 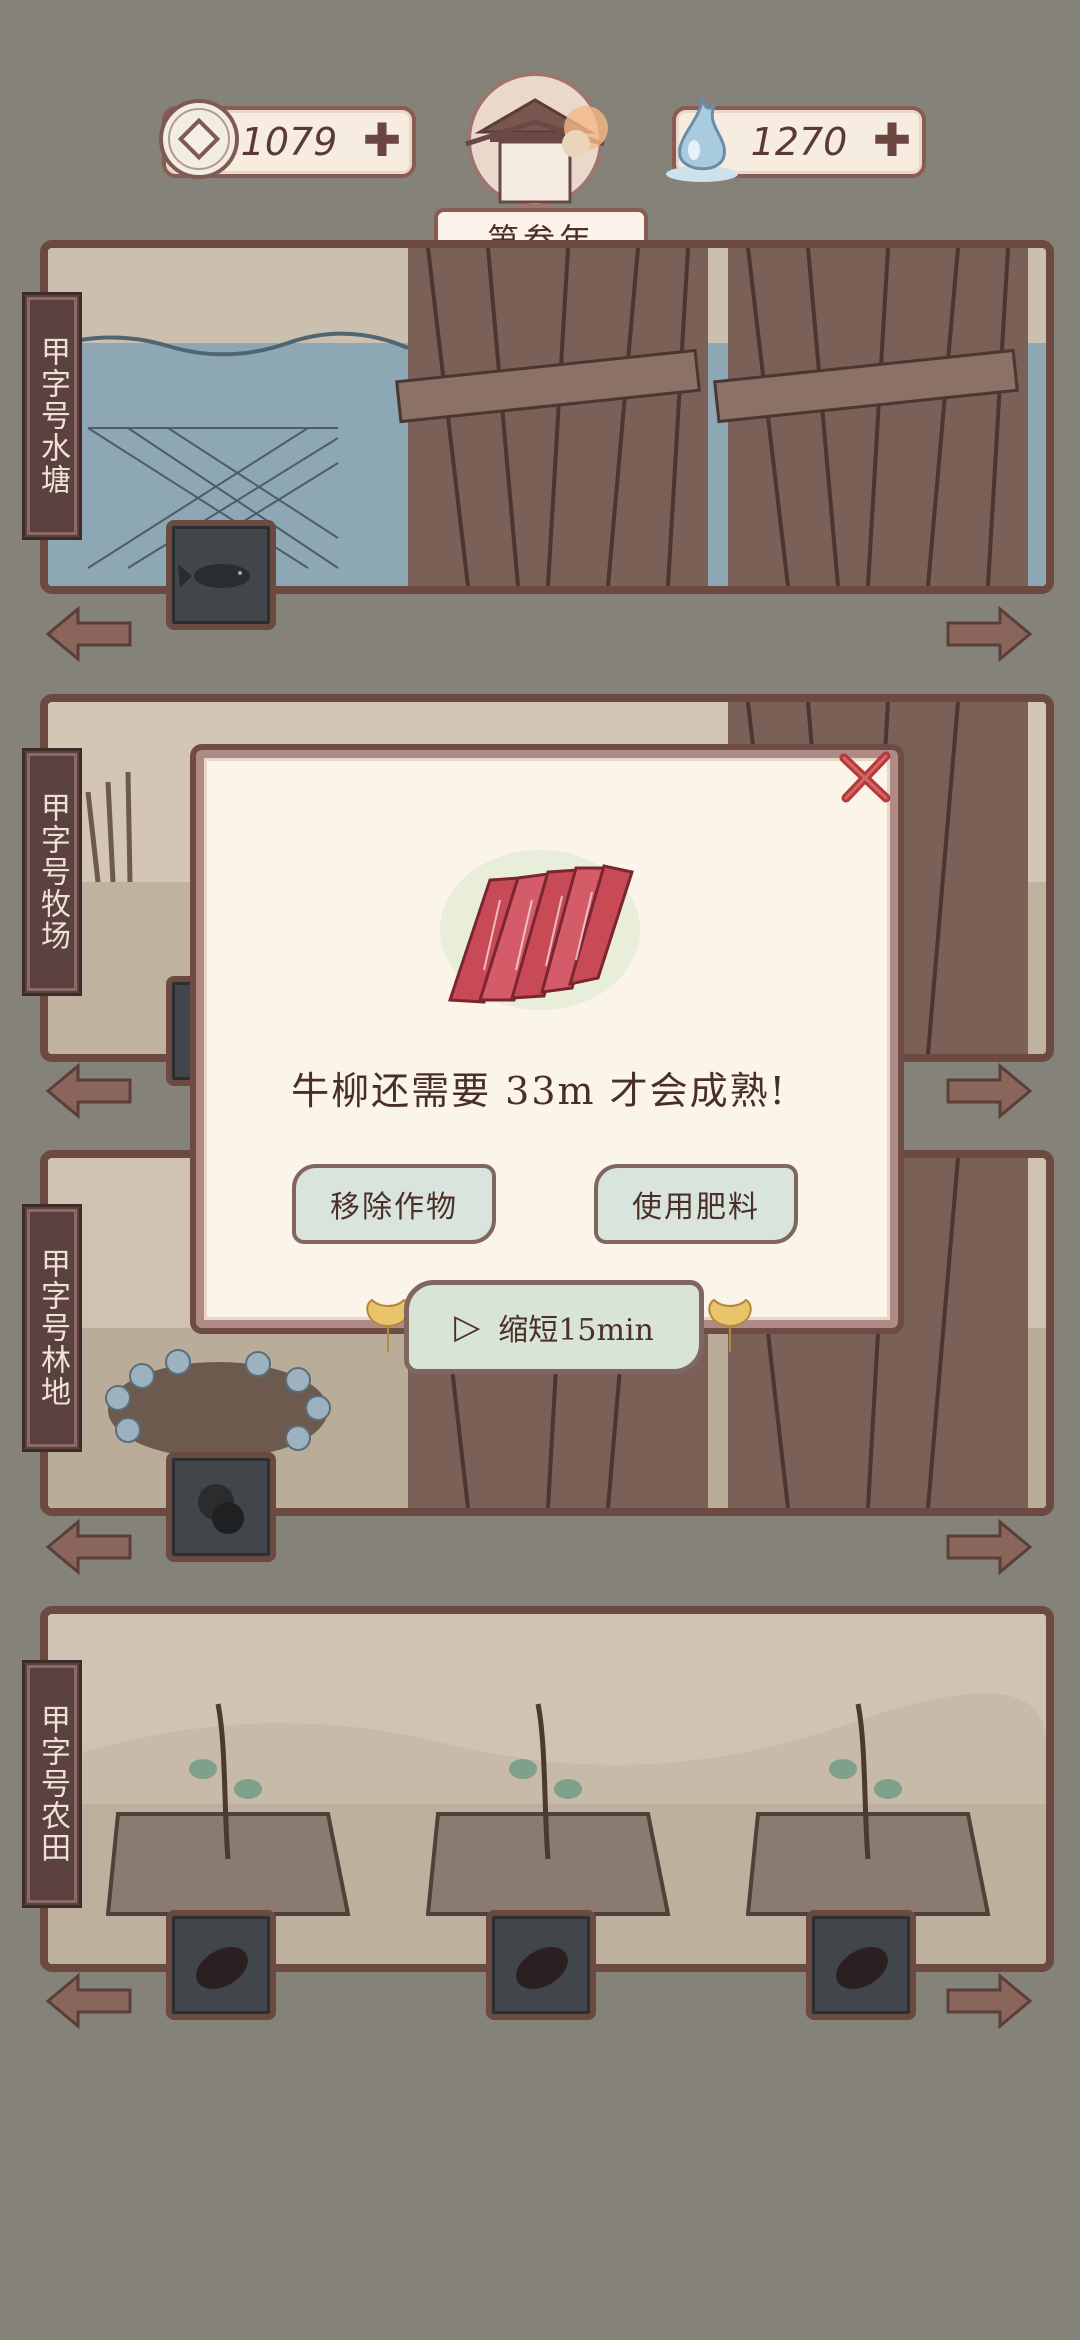 I want to click on crop-timer-message: 牛柳还需要 33m 才会成熟!, so click(x=539, y=1091).